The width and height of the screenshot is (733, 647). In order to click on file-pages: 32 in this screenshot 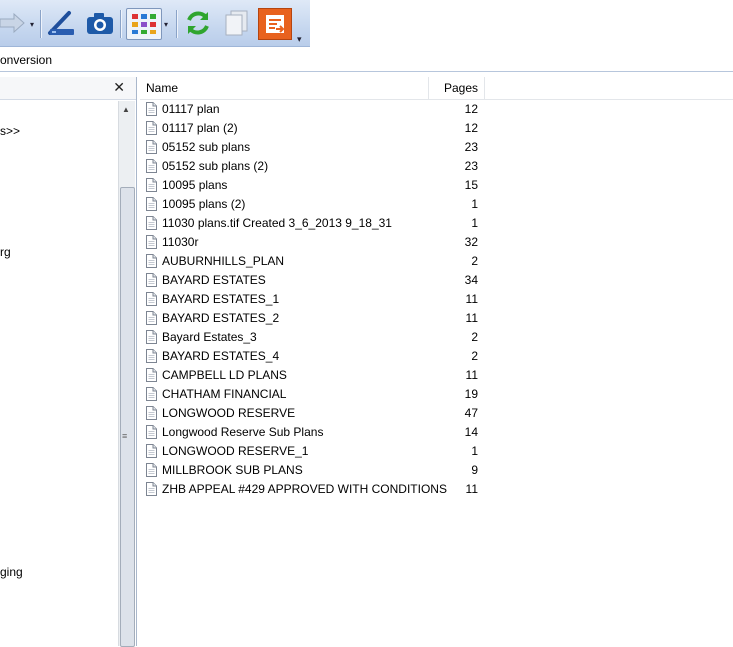, I will do `click(471, 242)`.